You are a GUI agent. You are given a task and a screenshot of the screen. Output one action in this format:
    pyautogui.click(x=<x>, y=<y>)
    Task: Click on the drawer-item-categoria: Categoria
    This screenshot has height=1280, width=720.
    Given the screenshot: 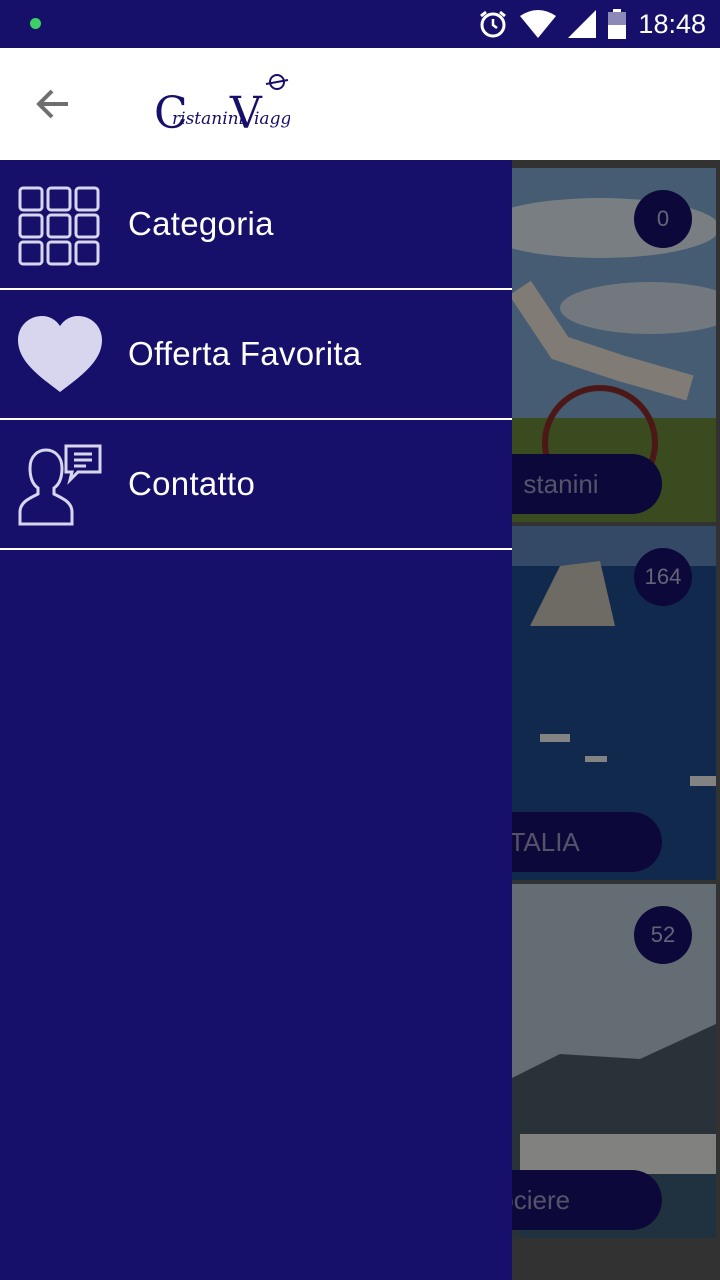 What is the action you would take?
    pyautogui.click(x=256, y=225)
    